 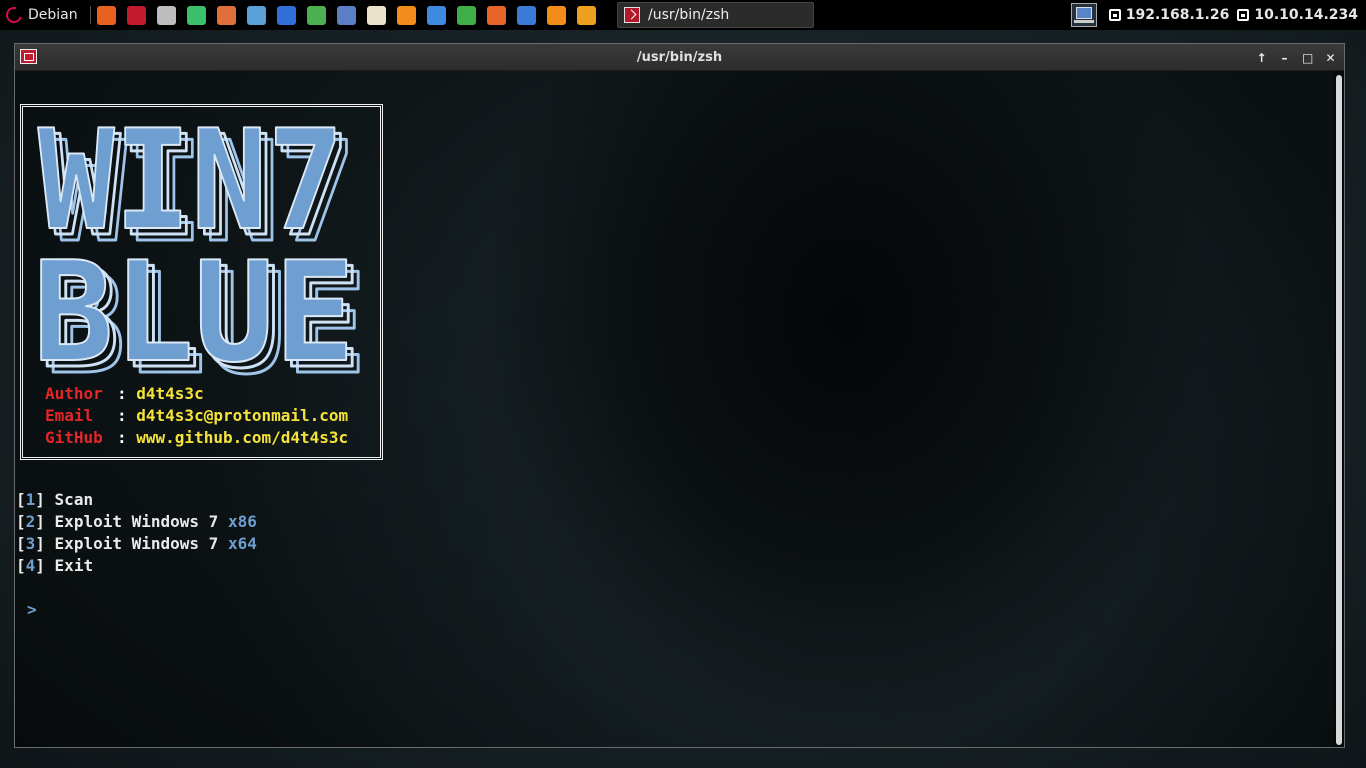 I want to click on menu-option-text: Scan, so click(x=74, y=499).